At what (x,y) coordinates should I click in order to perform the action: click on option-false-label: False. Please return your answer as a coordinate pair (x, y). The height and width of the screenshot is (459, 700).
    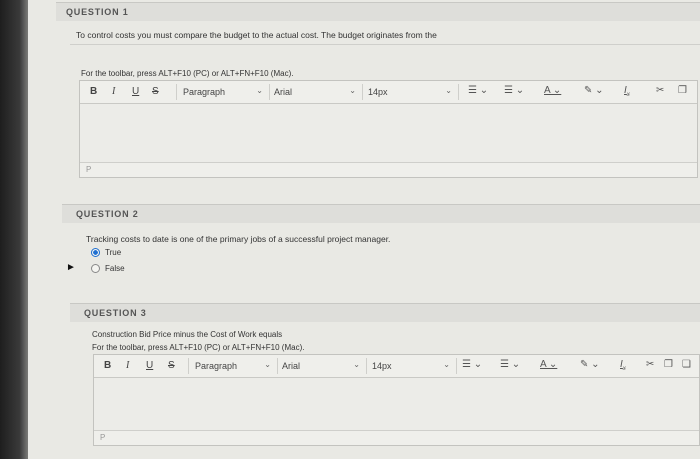
    Looking at the image, I should click on (115, 268).